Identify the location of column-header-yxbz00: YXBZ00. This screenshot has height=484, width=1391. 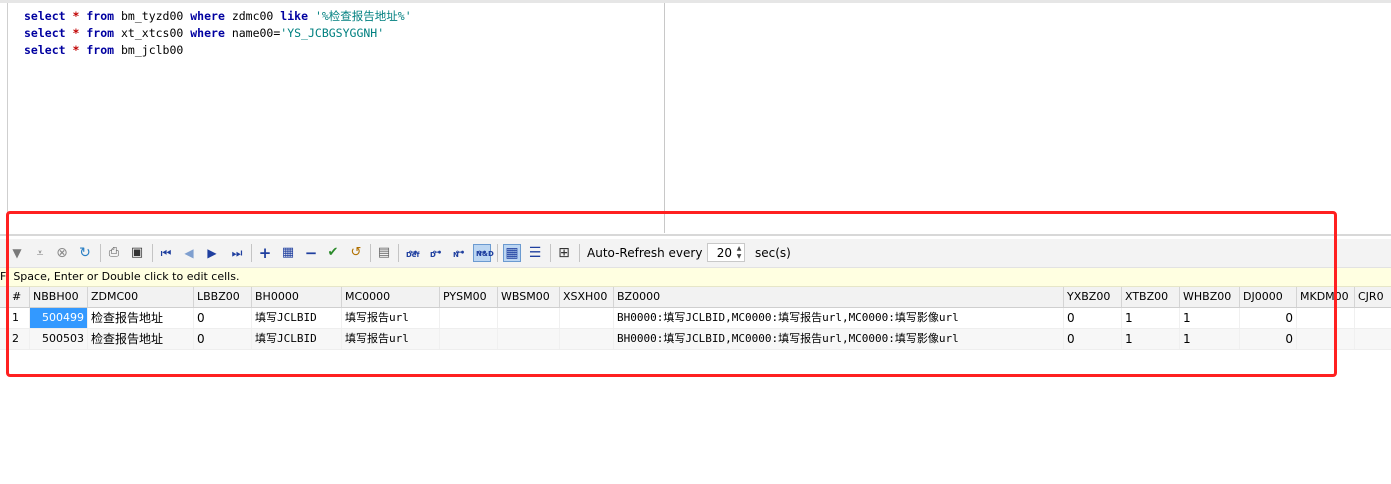
(1093, 297).